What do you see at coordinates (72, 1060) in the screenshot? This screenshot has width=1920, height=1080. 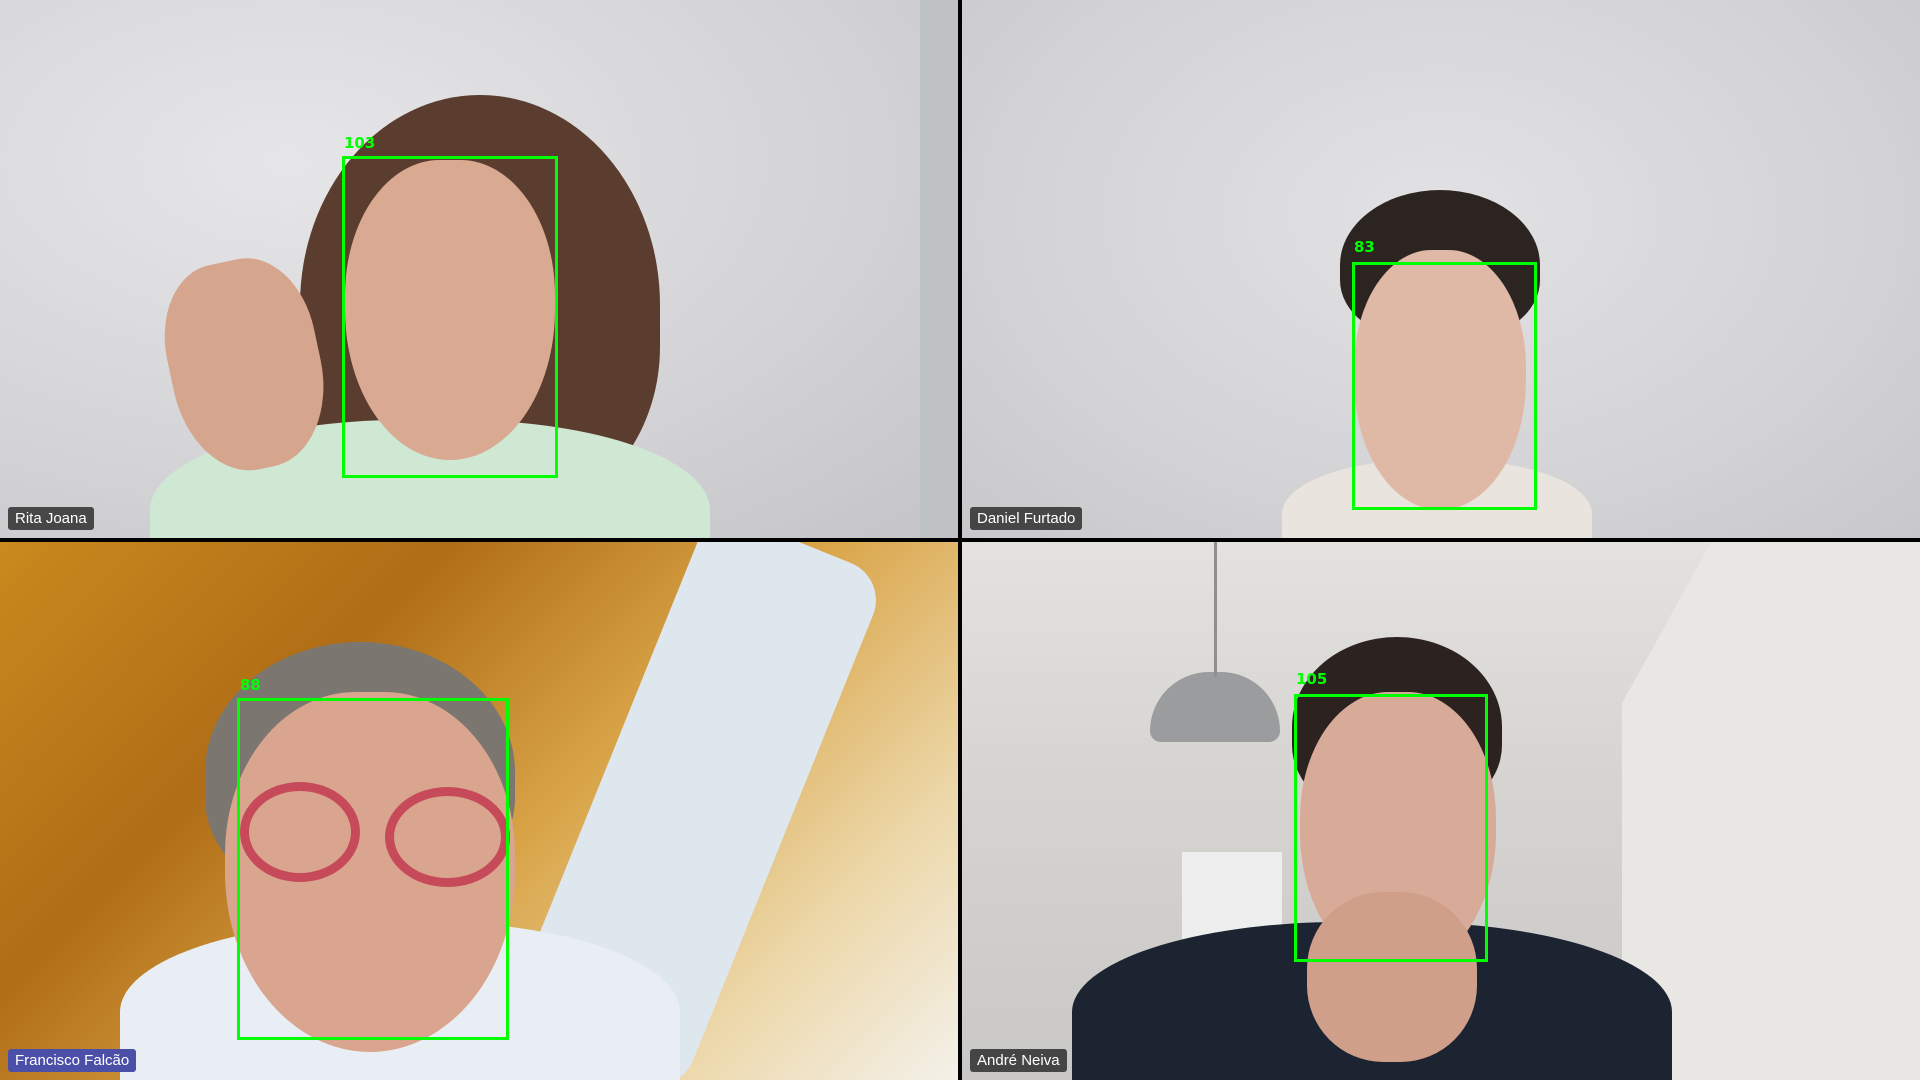 I see `participant-name-tag: Francisco Falcão` at bounding box center [72, 1060].